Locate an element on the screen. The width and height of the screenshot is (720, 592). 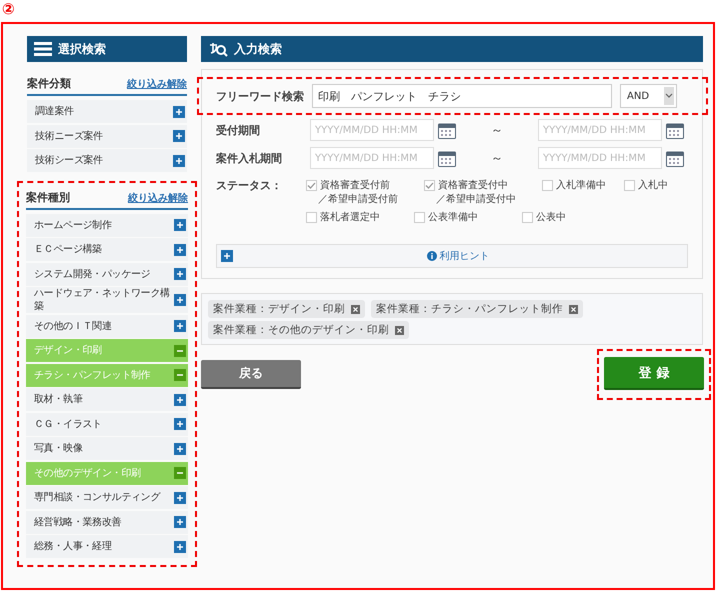
field-label: フリーワード検索 is located at coordinates (260, 96).